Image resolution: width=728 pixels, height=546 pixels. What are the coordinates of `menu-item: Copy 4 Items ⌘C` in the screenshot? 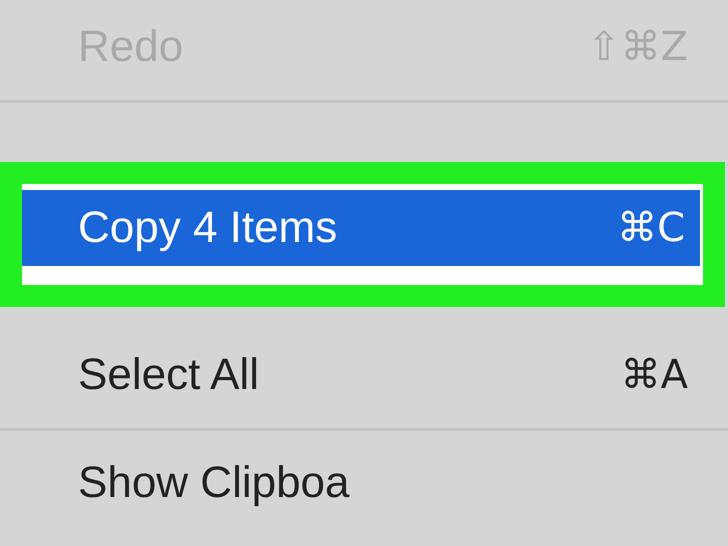 It's located at (361, 228).